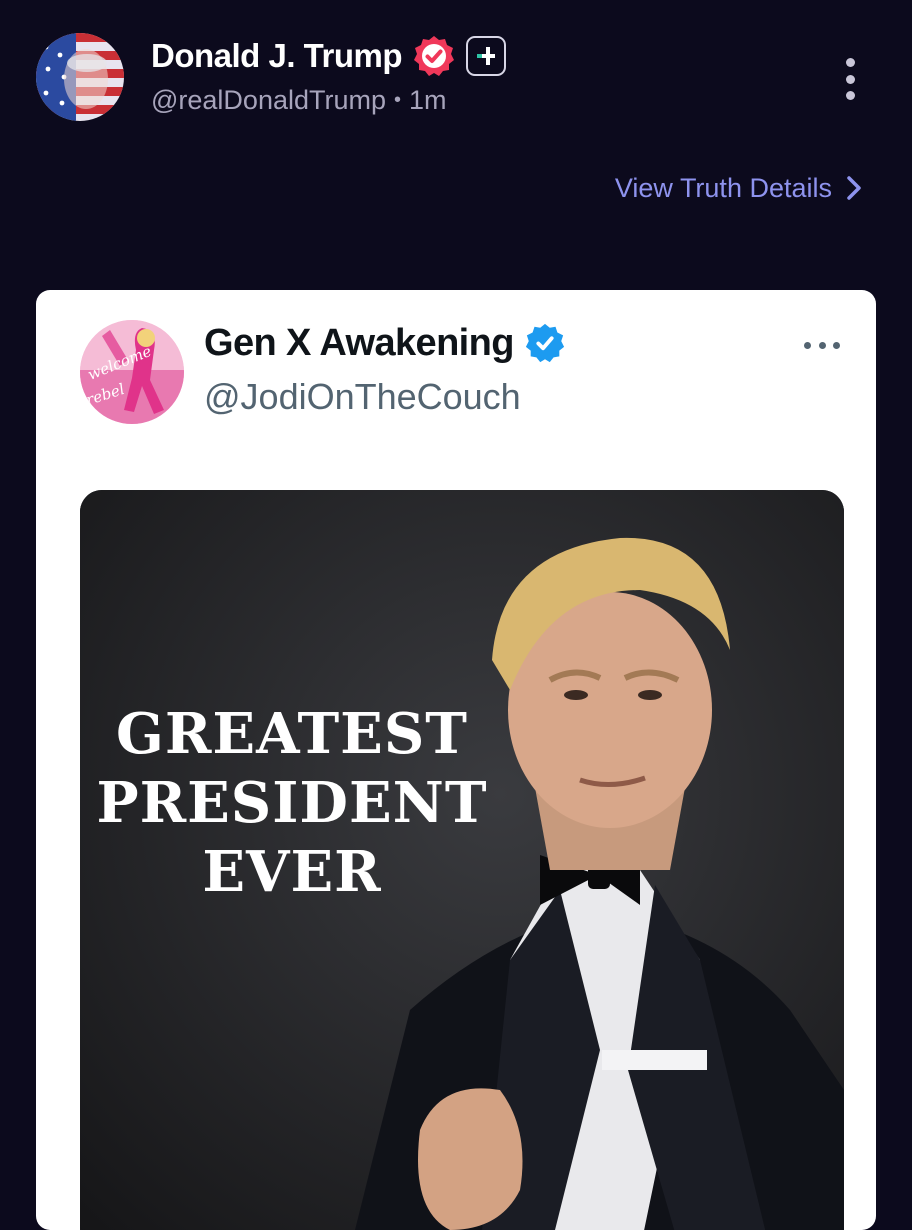  Describe the element at coordinates (850, 62) in the screenshot. I see `vertical-ellipsis-icon` at that location.